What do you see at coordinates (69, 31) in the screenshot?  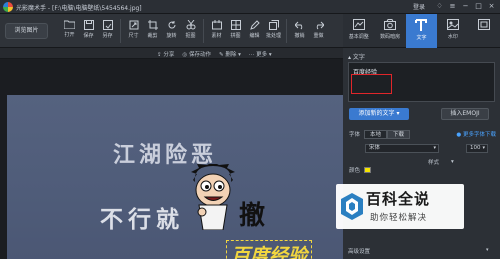 I see `open-button: 打开` at bounding box center [69, 31].